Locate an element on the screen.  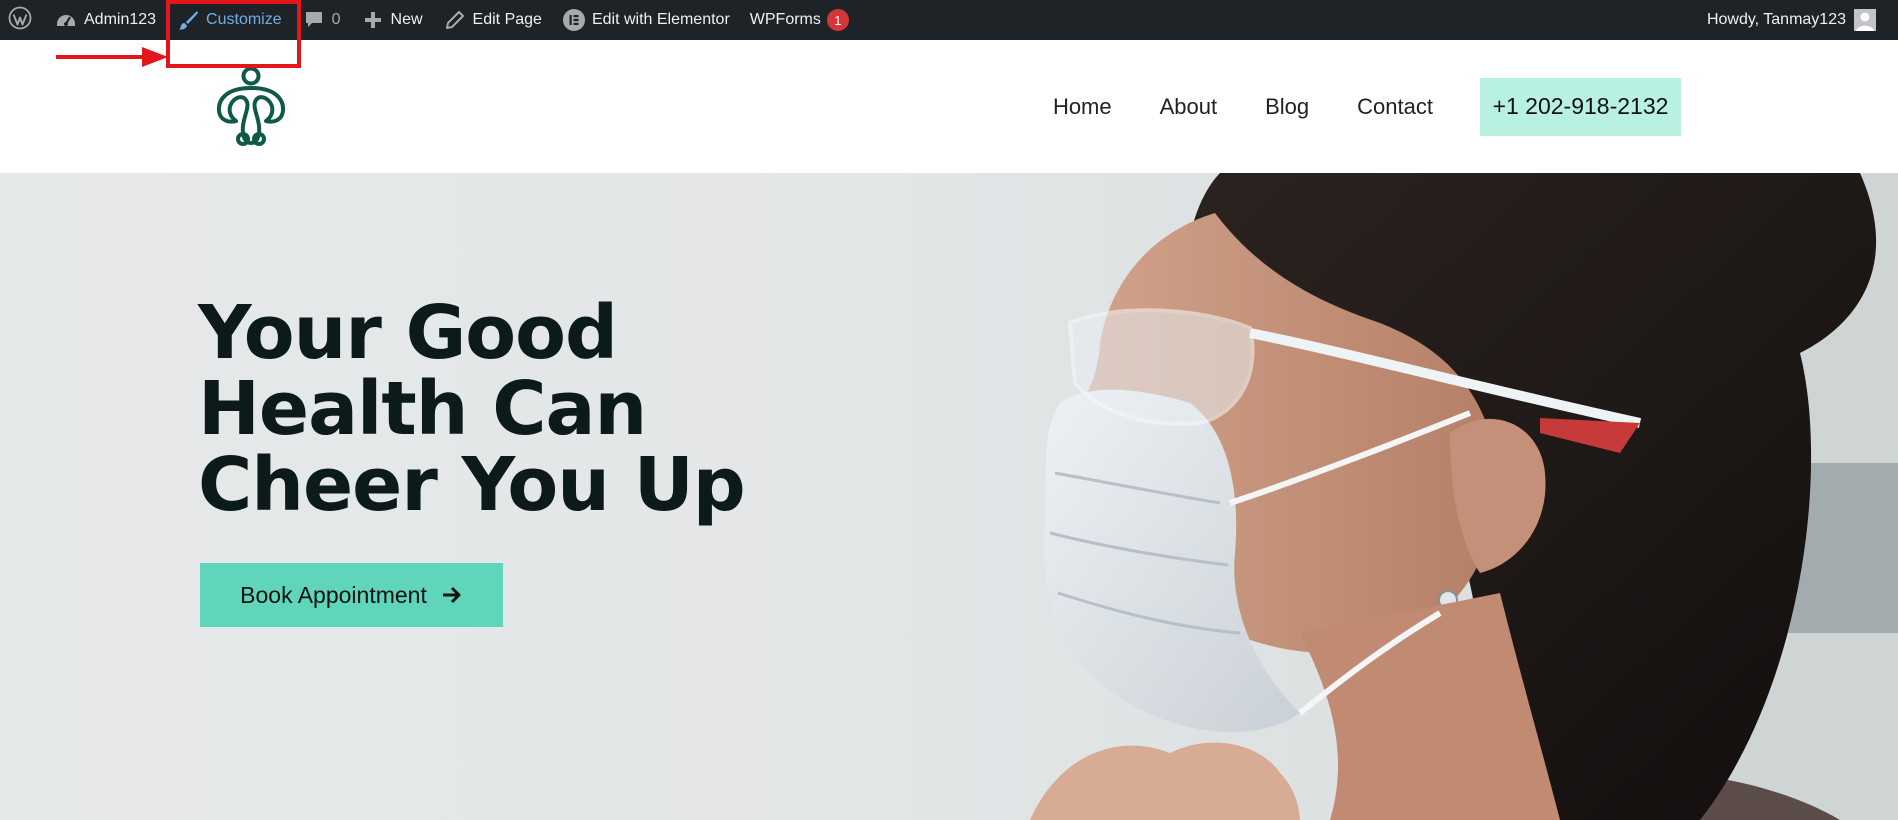
phone-call-button: +1 202-918-2132 is located at coordinates (1580, 106).